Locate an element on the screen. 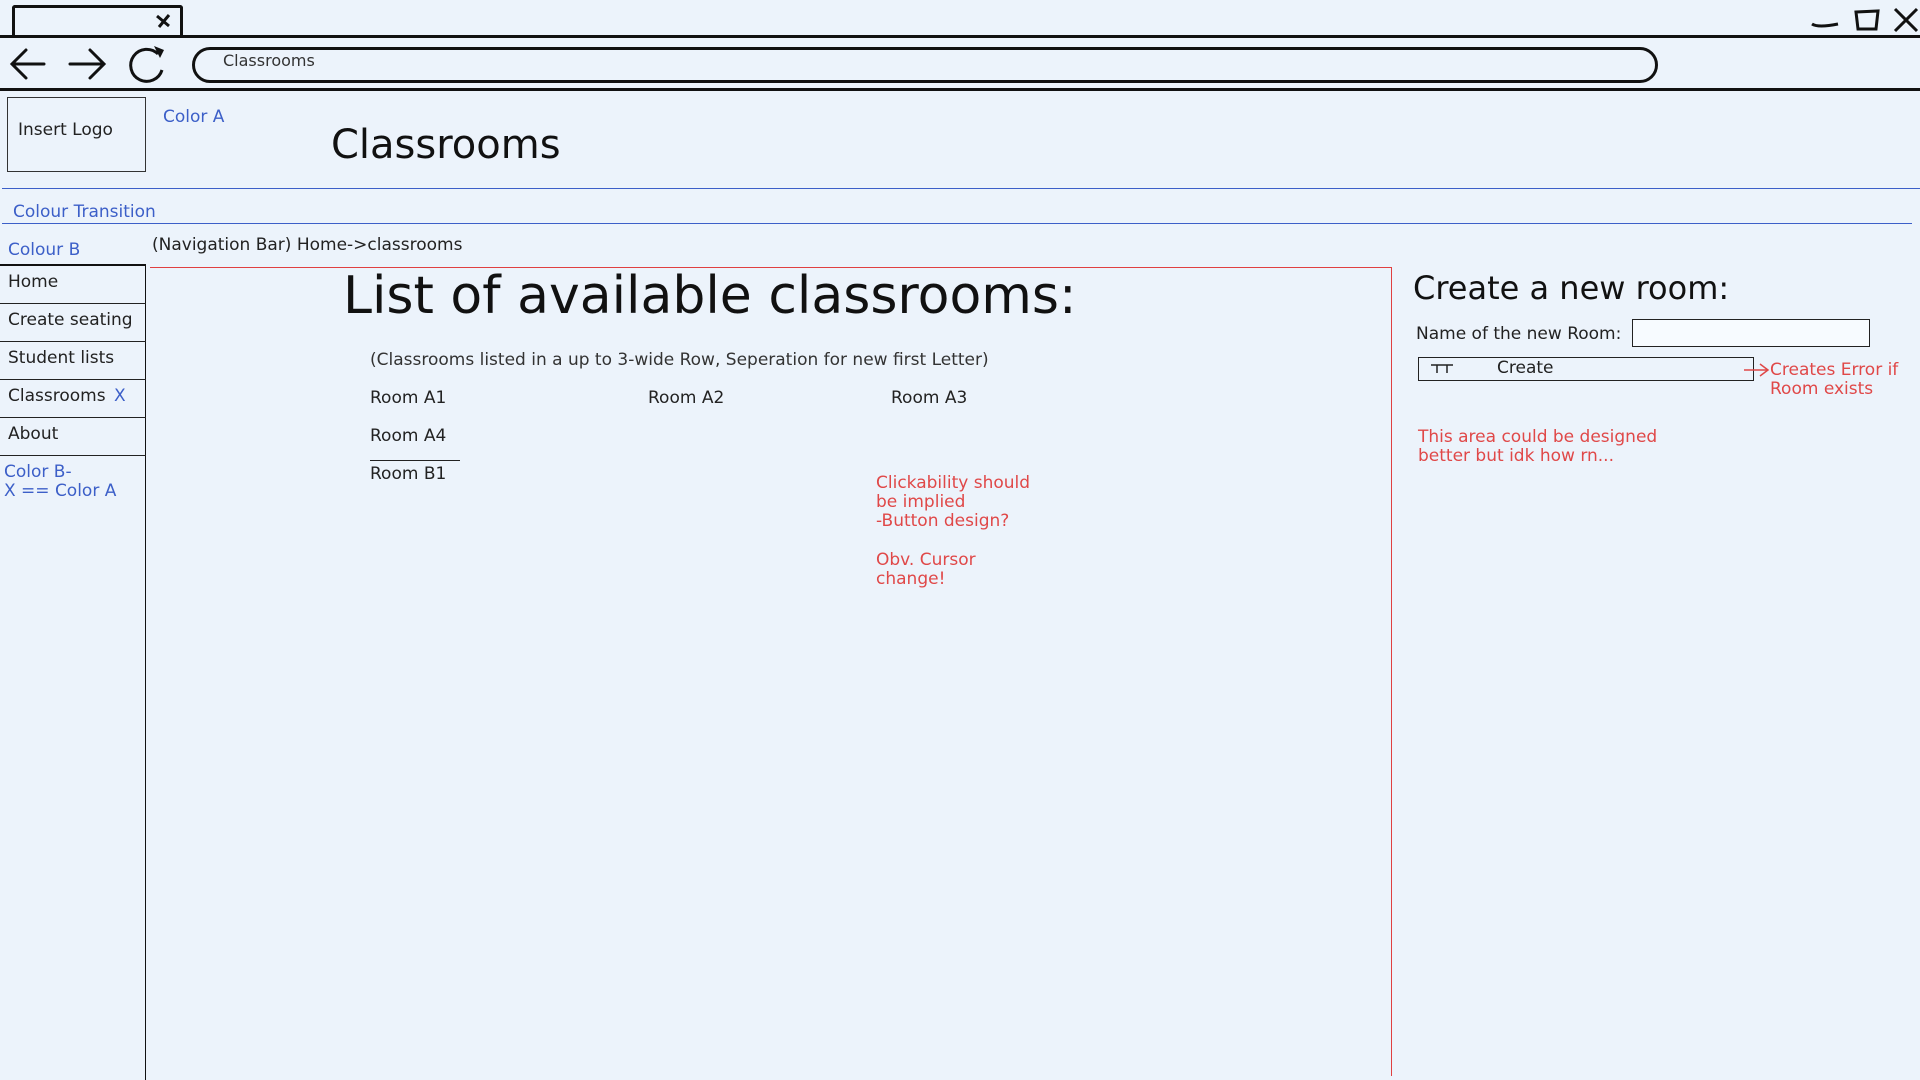  sidebar-item-label: Classrooms is located at coordinates (57, 396).